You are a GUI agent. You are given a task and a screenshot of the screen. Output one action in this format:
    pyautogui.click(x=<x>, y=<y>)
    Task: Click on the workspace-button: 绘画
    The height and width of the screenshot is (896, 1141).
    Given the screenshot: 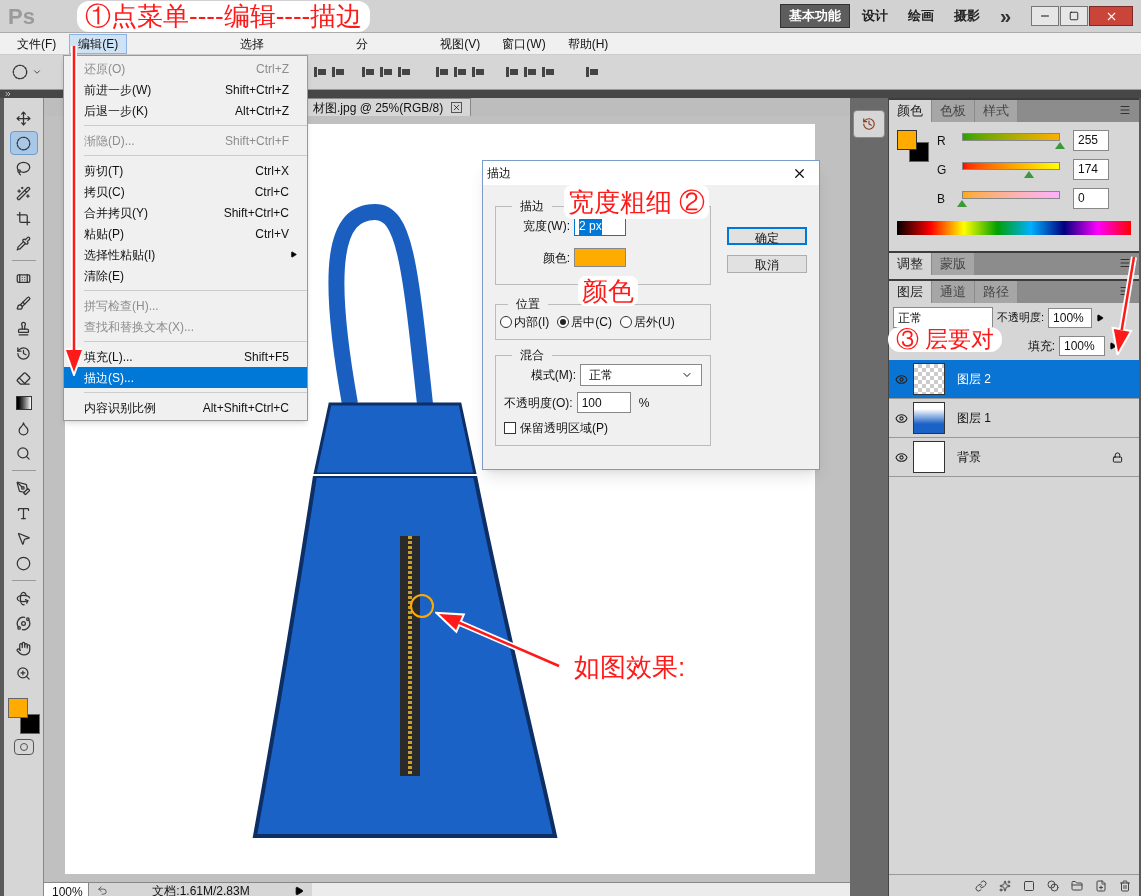 What is the action you would take?
    pyautogui.click(x=920, y=16)
    